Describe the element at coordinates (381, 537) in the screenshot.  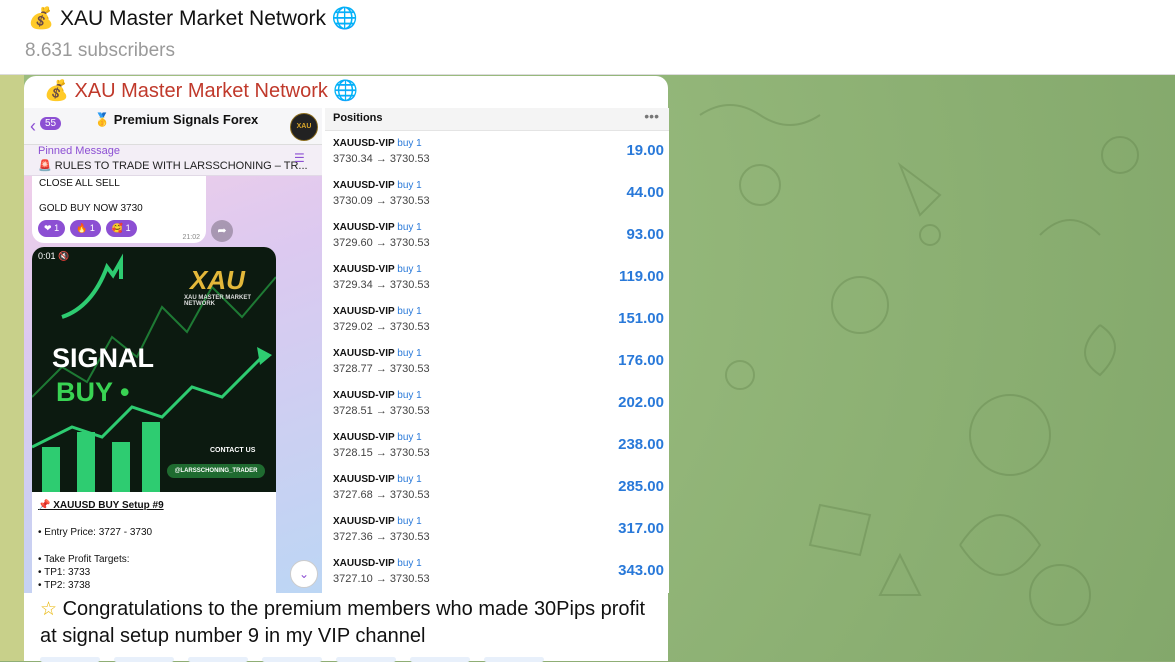
I see `position-prices: 3727.36 → 3730.53` at that location.